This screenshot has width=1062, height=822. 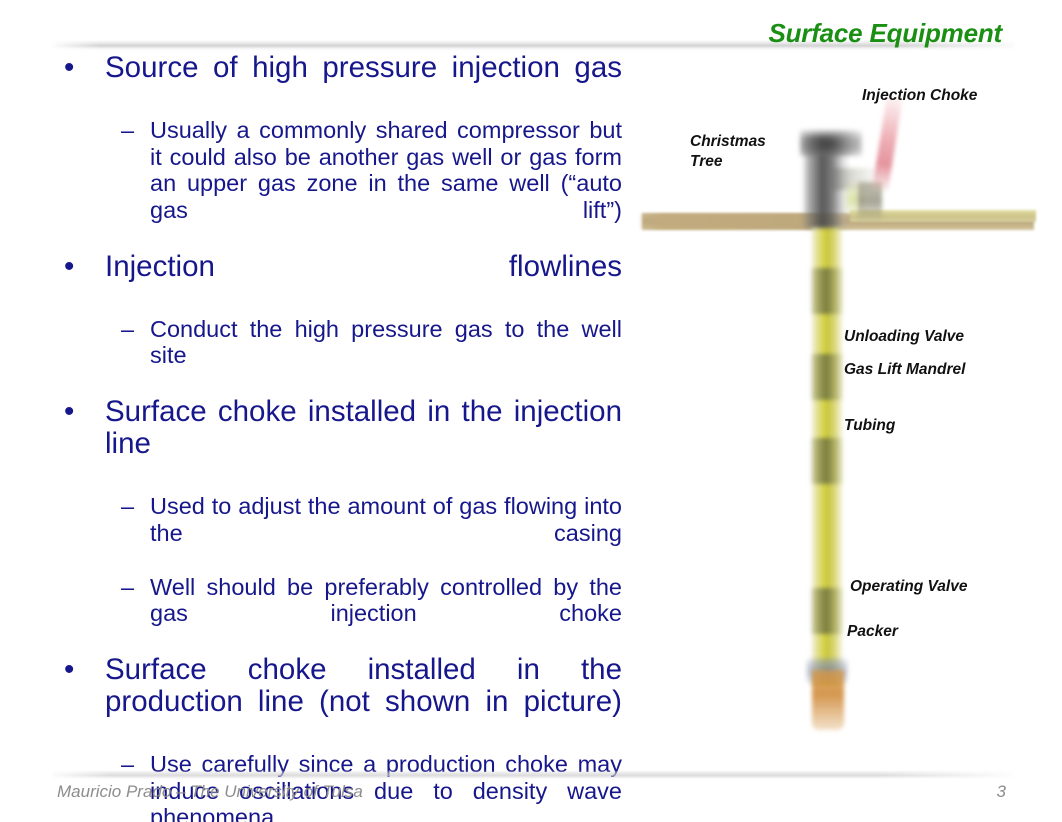 I want to click on label-christmas-tree: Christmas Tree, so click(x=728, y=151).